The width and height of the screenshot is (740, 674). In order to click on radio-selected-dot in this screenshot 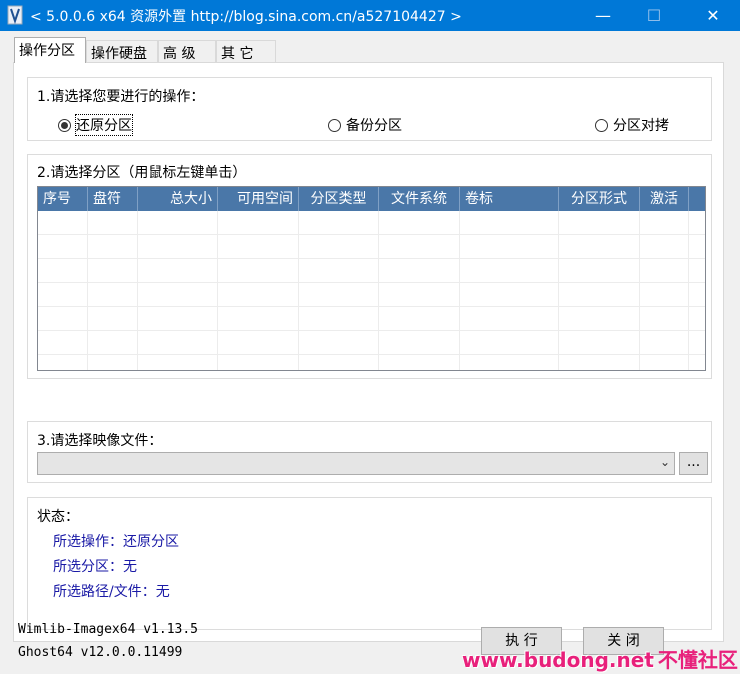, I will do `click(64, 125)`.